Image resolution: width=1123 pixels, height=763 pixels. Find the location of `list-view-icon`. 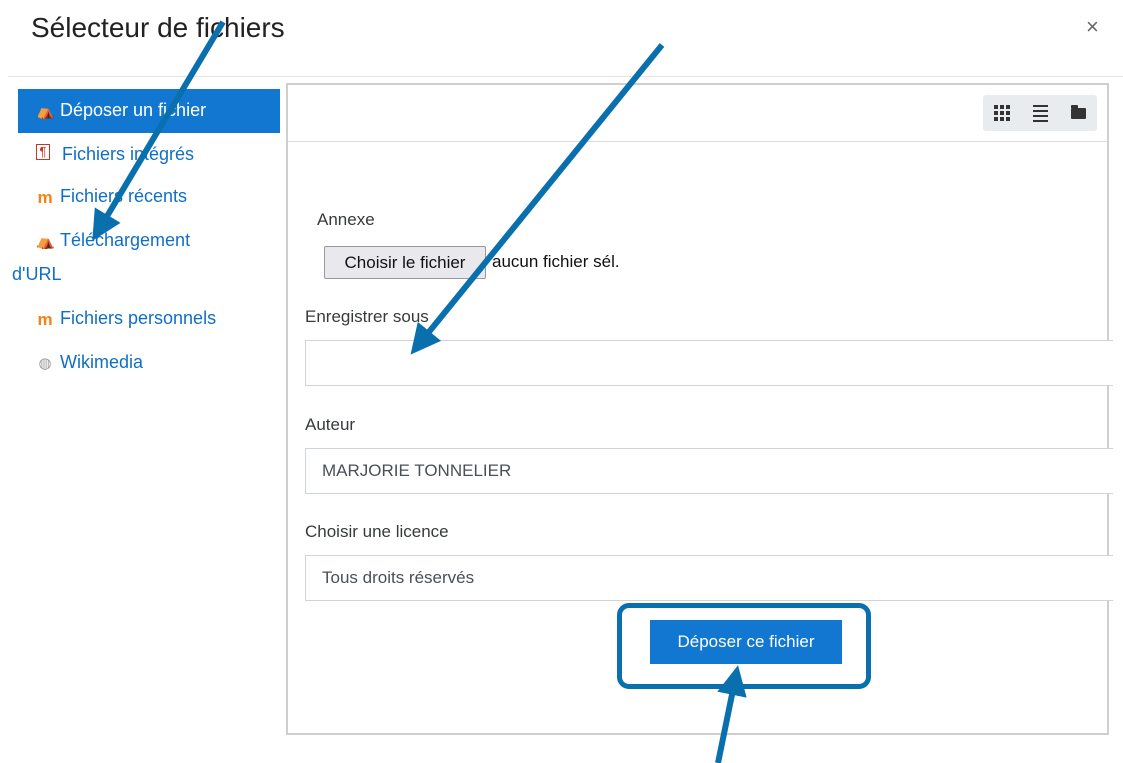

list-view-icon is located at coordinates (1040, 113).